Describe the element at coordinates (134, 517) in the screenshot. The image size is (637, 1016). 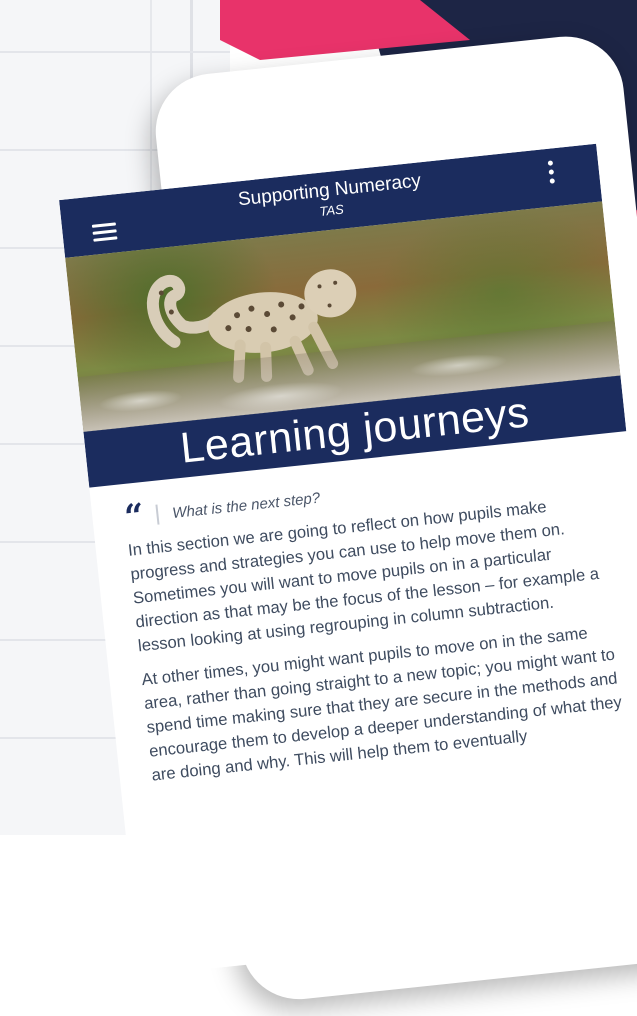
I see `quote-icon: “` at that location.